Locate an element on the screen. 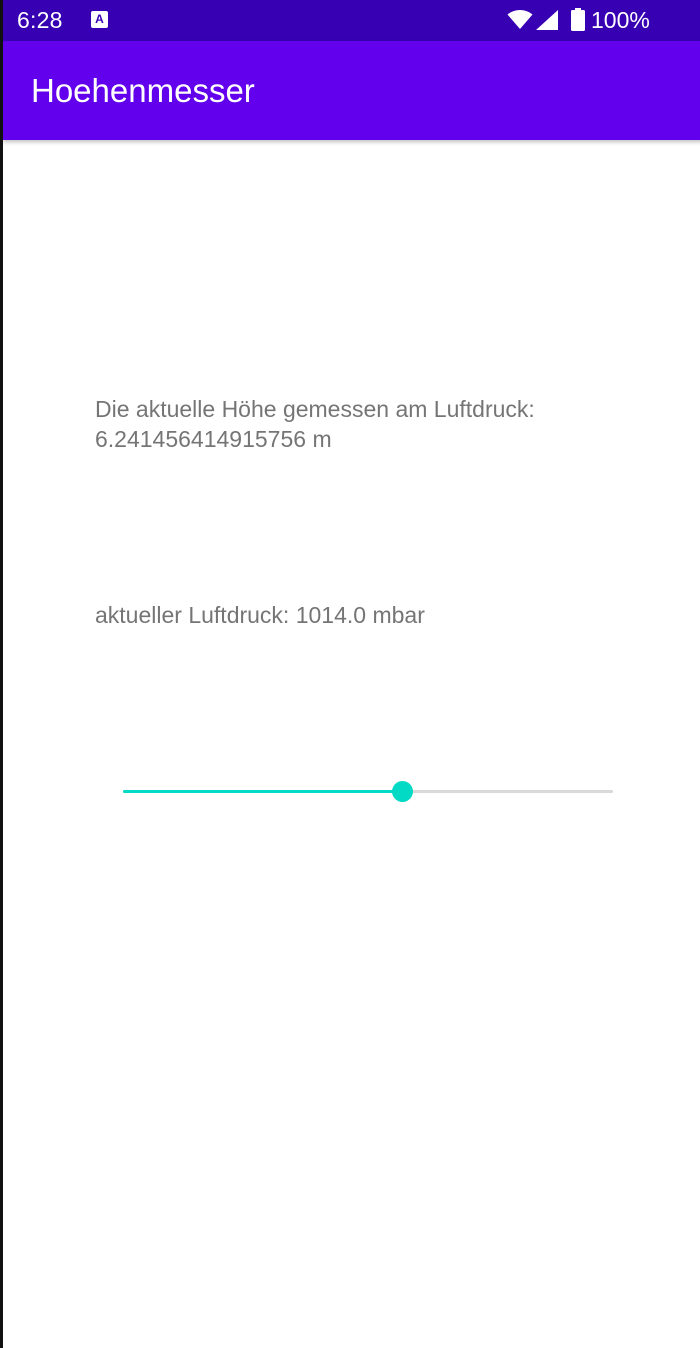 The image size is (700, 1348). battery-percentage: 100% is located at coordinates (620, 20).